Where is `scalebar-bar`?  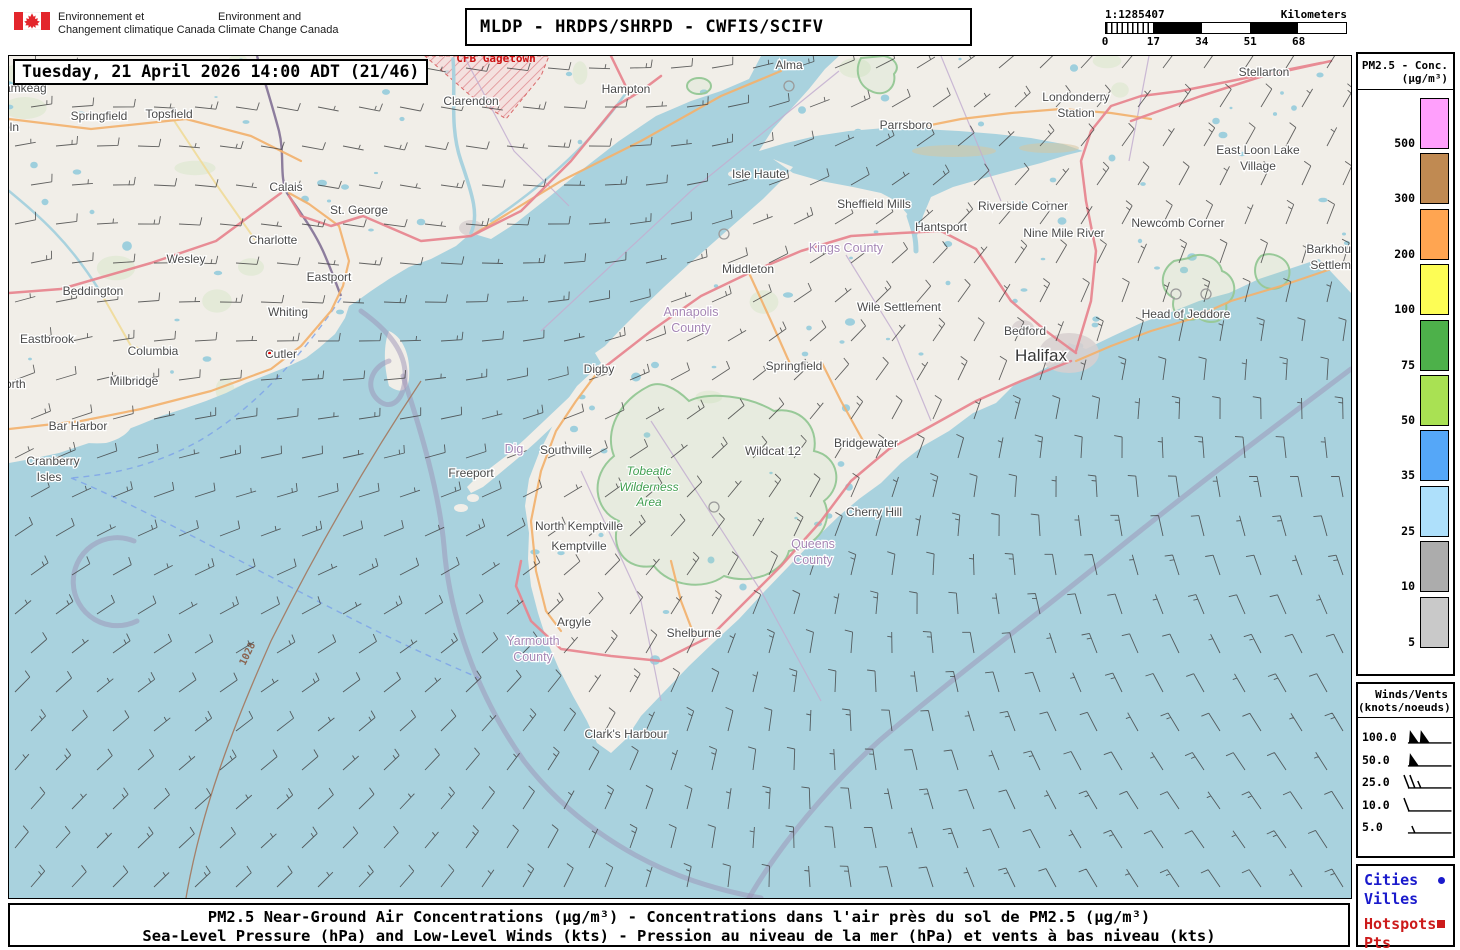
scalebar-bar is located at coordinates (1226, 28).